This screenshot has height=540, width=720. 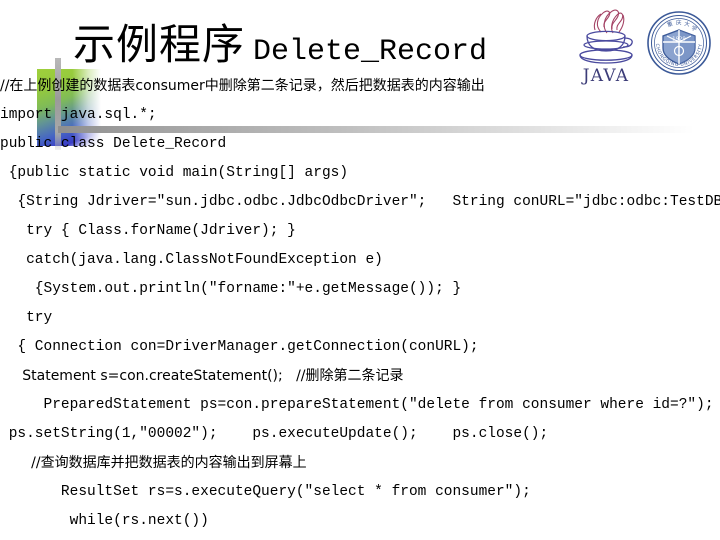 I want to click on code-line: try, so click(x=26, y=318).